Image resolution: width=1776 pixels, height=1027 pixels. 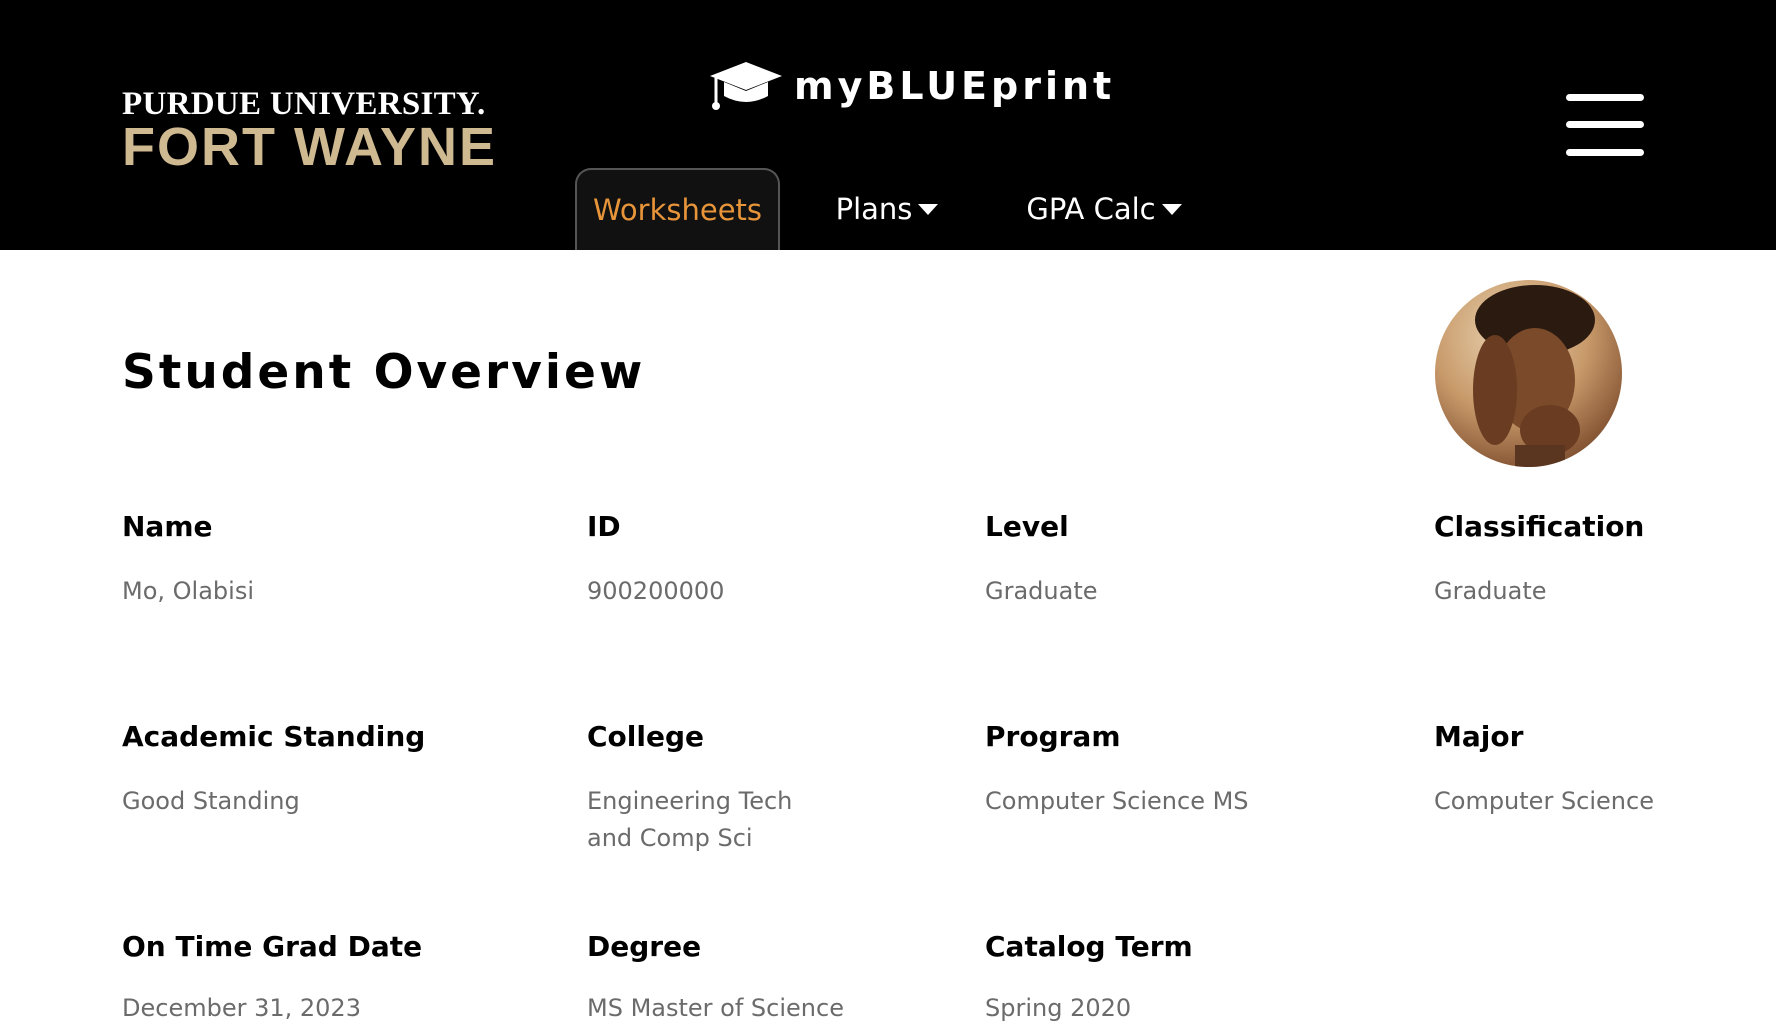 What do you see at coordinates (1089, 946) in the screenshot?
I see `catalog-term-label: Catalog Term` at bounding box center [1089, 946].